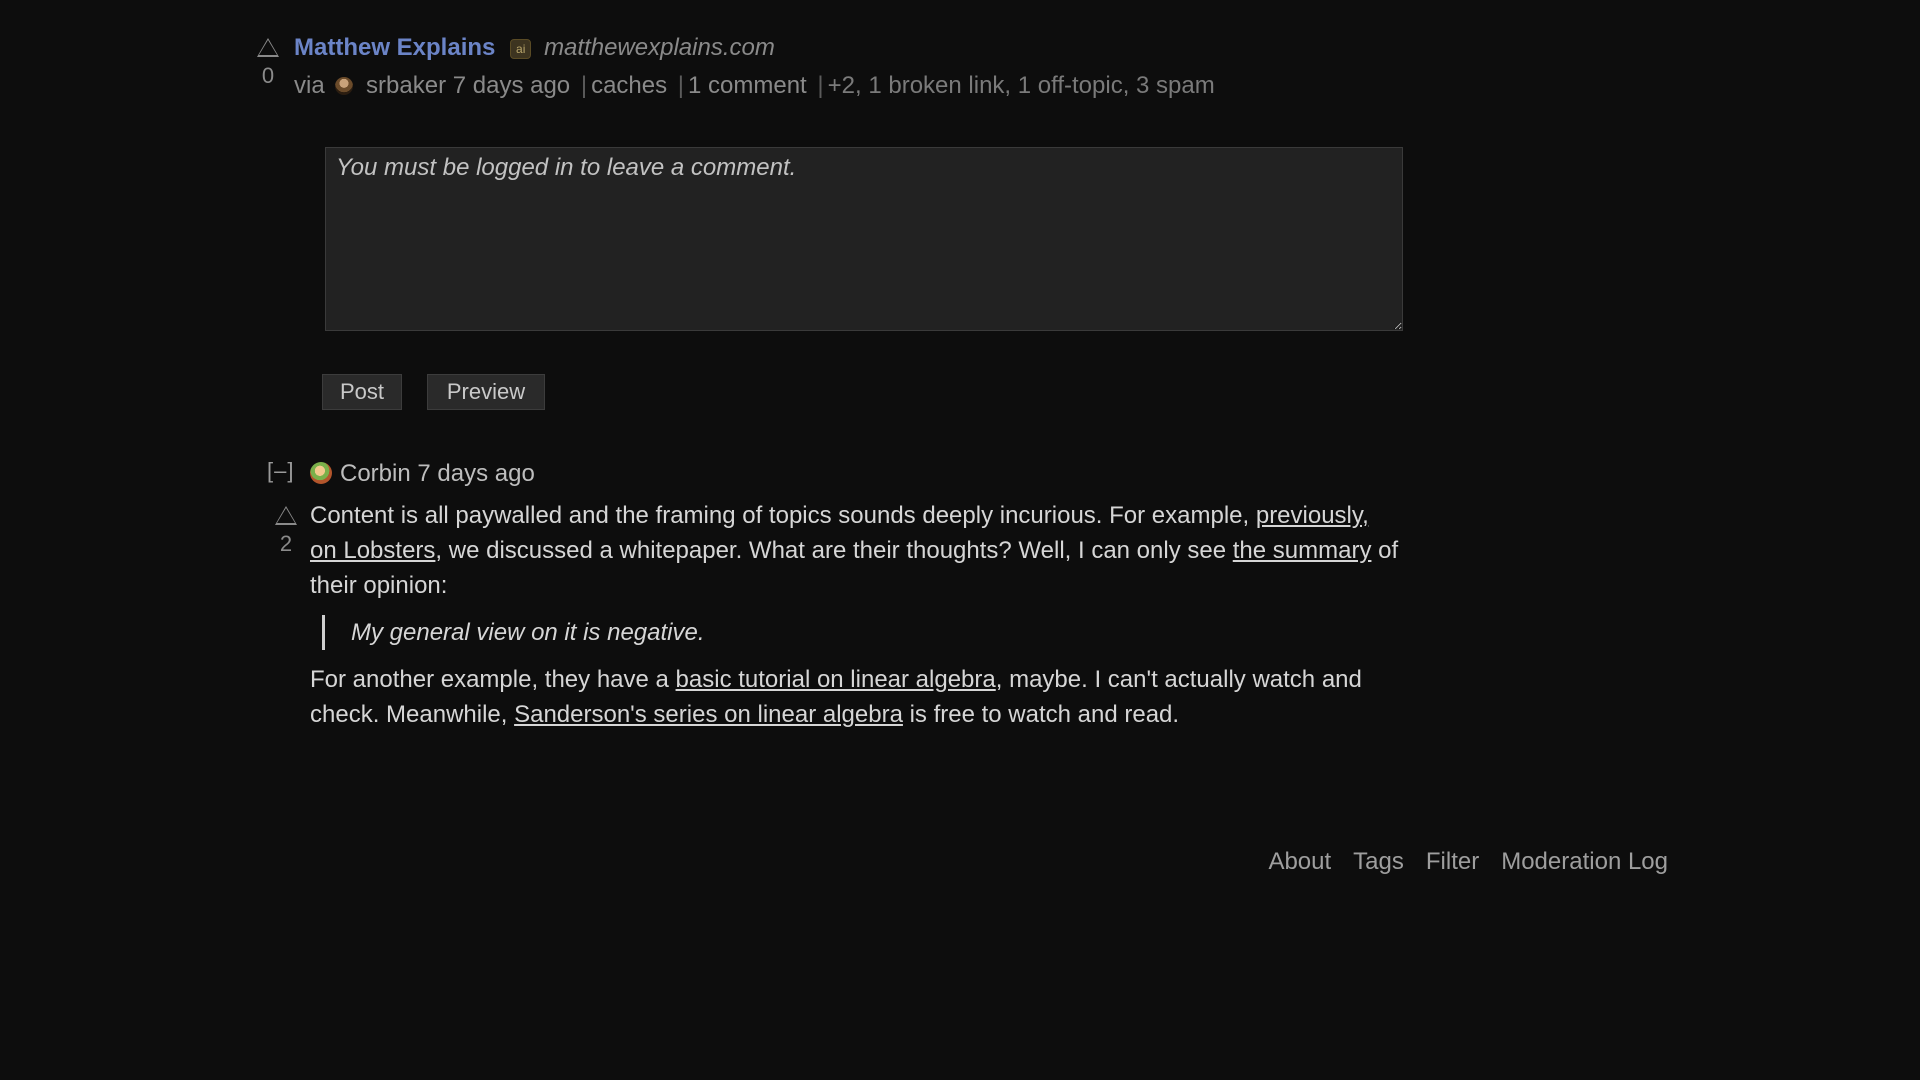 This screenshot has height=1080, width=1920. Describe the element at coordinates (321, 473) in the screenshot. I see `commenter-avatar` at that location.